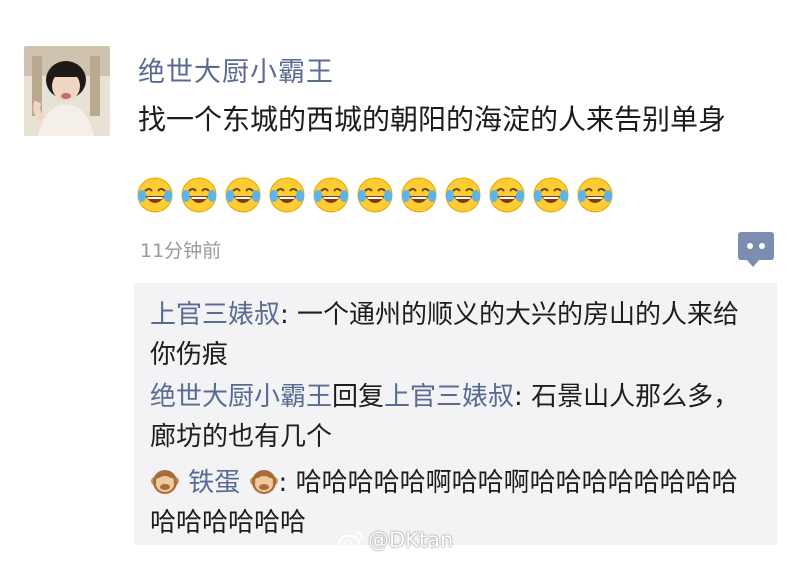 The image size is (800, 562). I want to click on reply-to-author: 上官三婊叔, so click(449, 397).